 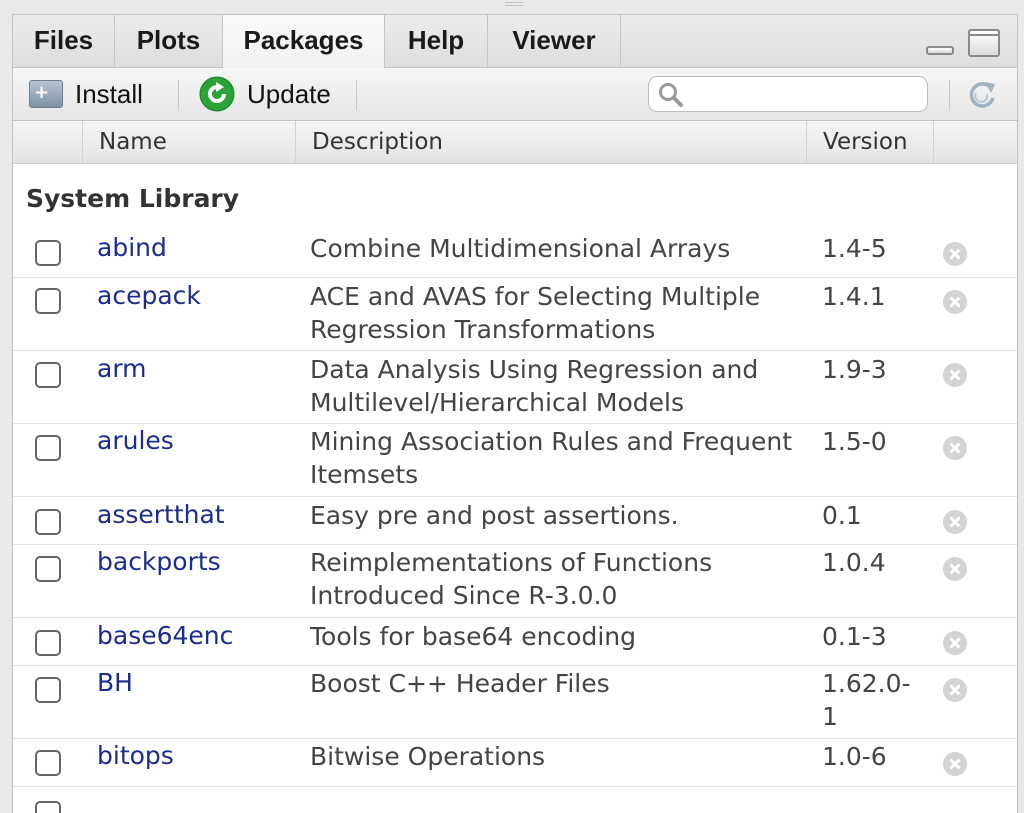 What do you see at coordinates (854, 369) in the screenshot?
I see `package-version: 1.9-3` at bounding box center [854, 369].